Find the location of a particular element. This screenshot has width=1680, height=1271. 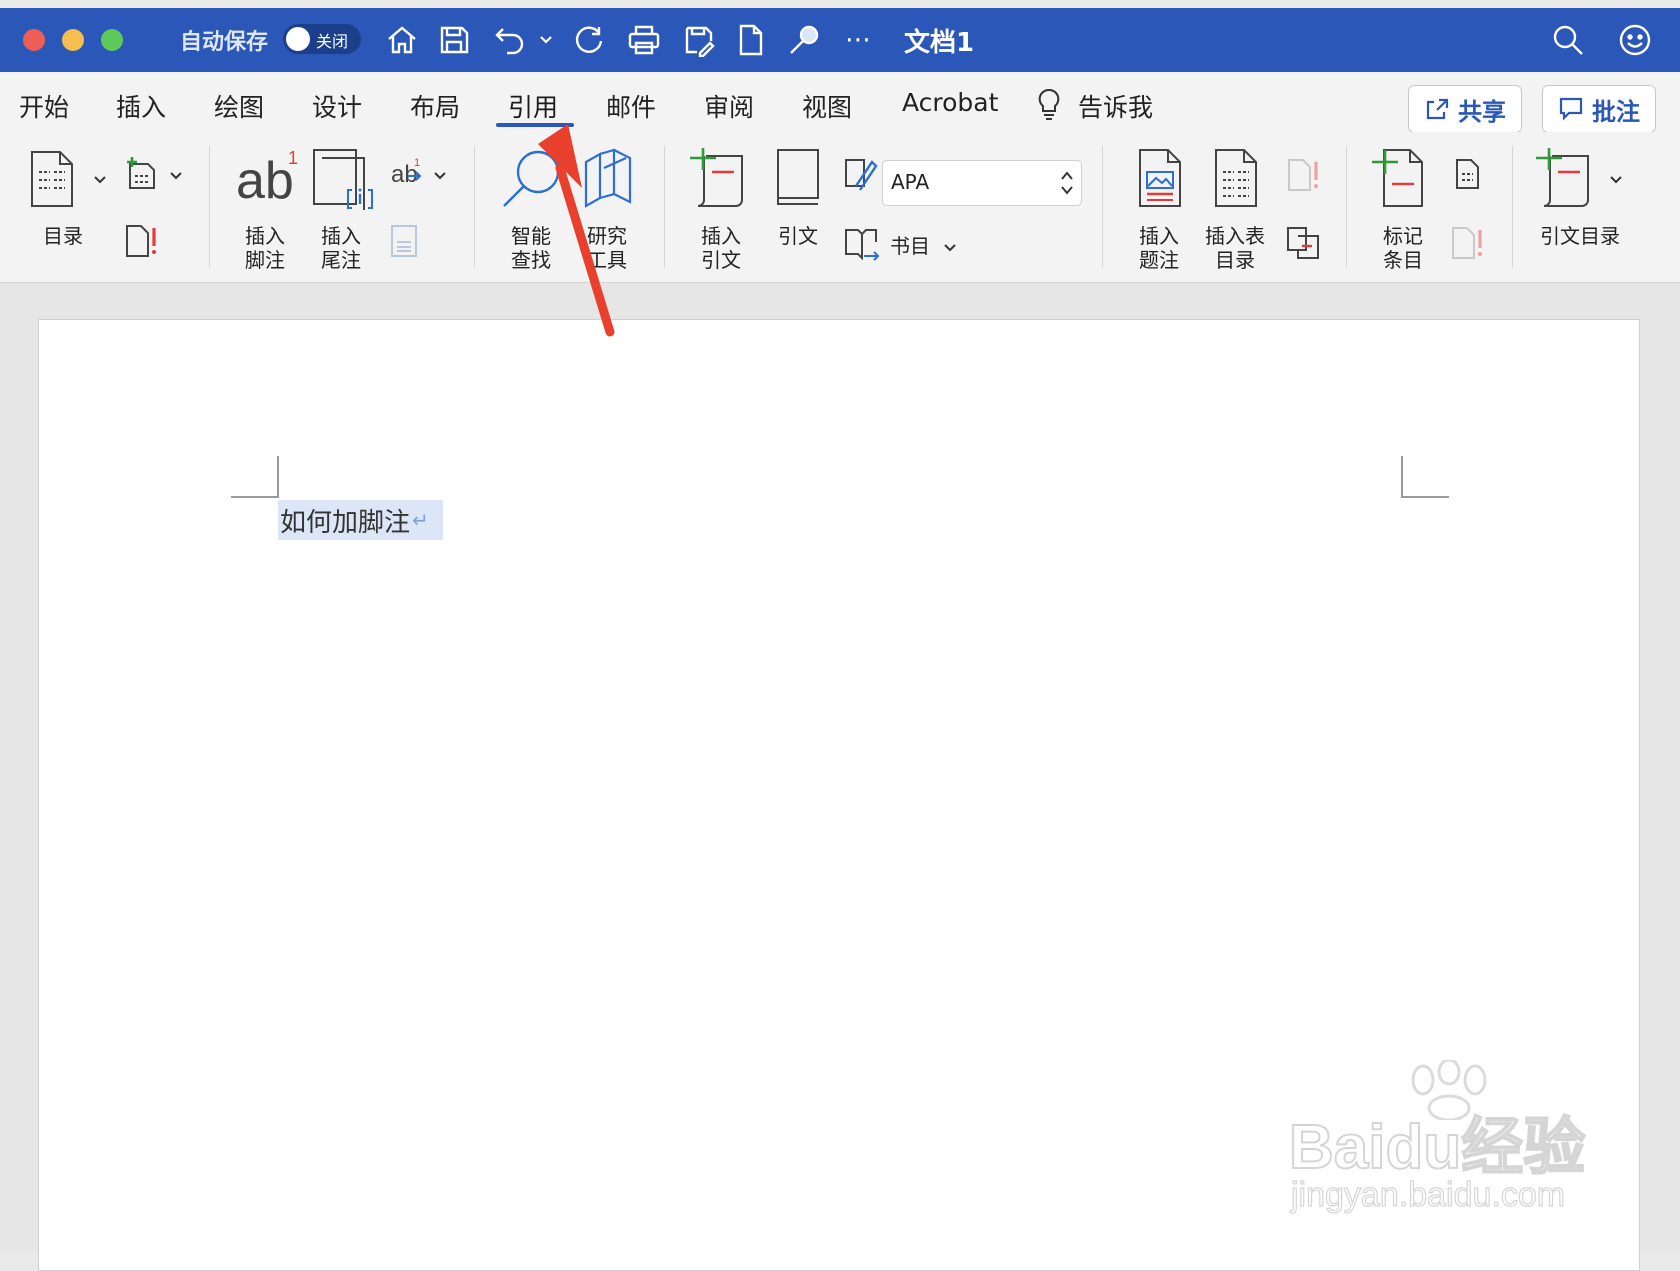

table-of-figures-label: 插入表 目录 is located at coordinates (1235, 248).